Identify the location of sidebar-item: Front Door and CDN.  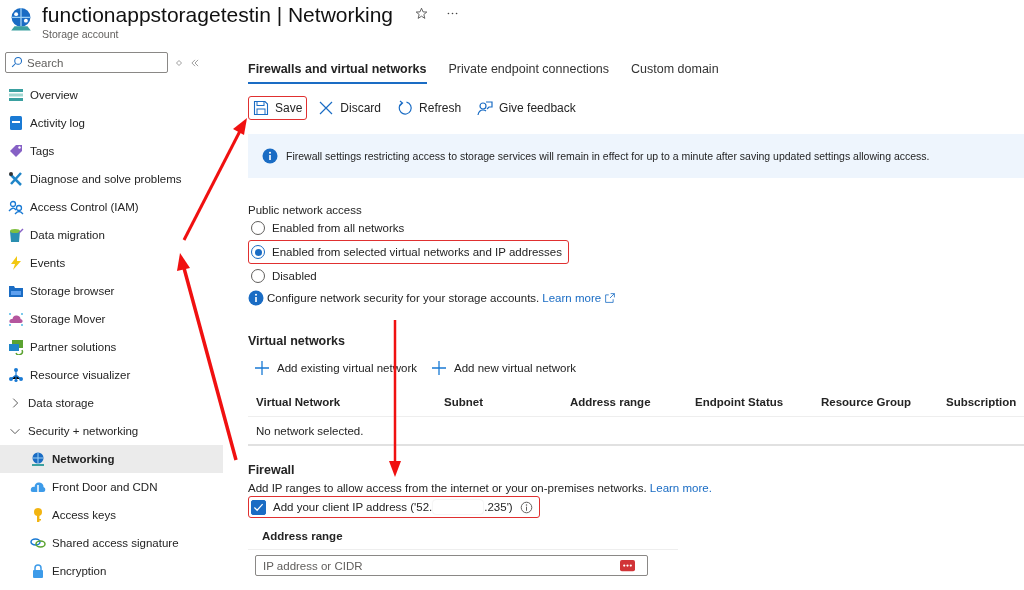
(111, 487).